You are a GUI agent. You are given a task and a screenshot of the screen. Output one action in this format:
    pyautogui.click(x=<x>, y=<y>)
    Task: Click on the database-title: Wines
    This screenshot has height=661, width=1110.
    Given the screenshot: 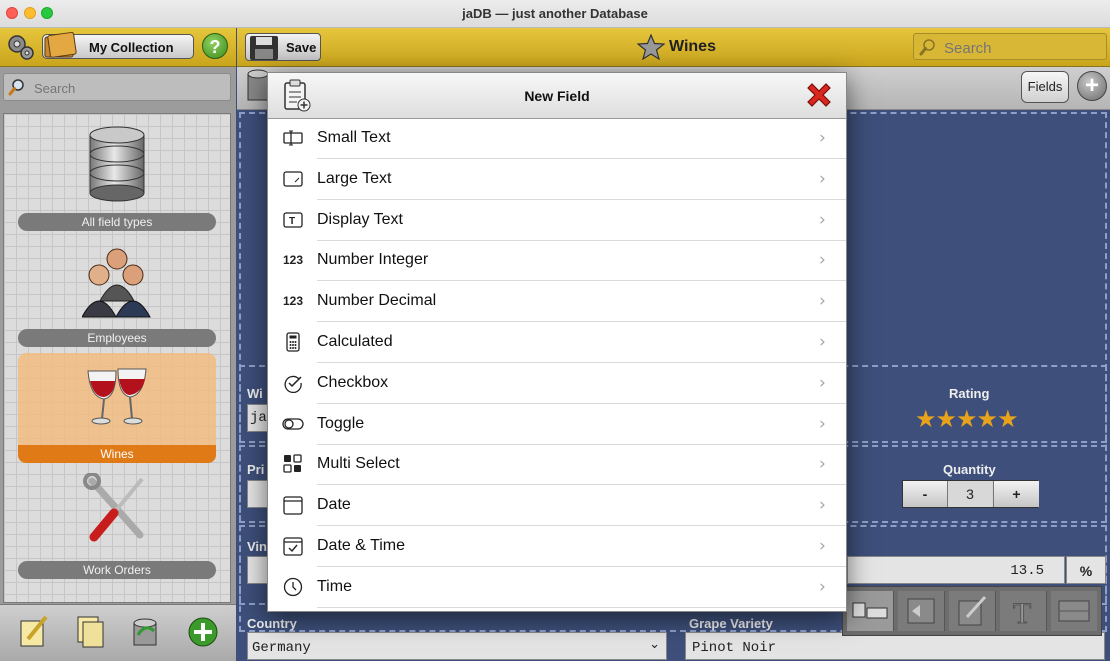 What is the action you would take?
    pyautogui.click(x=676, y=47)
    